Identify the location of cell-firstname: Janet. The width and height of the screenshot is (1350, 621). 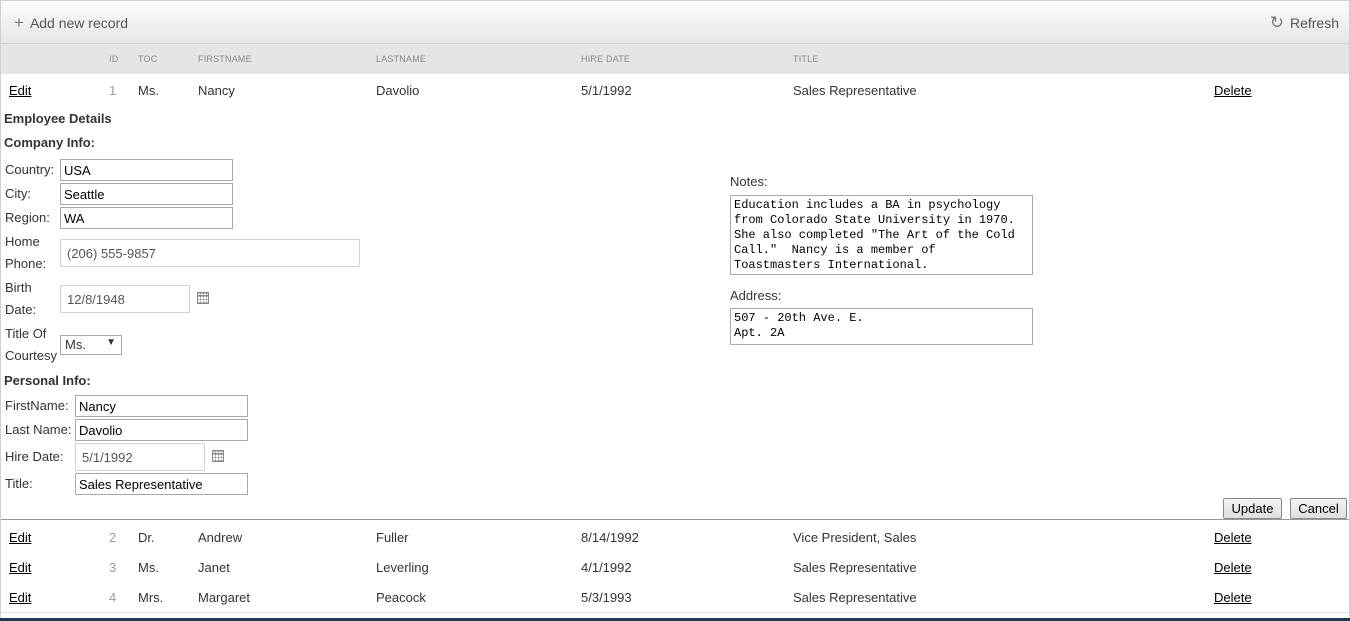
(214, 567).